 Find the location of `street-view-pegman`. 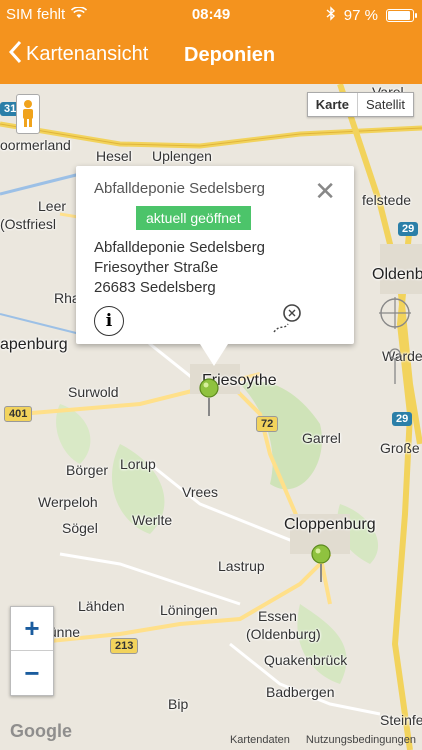

street-view-pegman is located at coordinates (28, 114).